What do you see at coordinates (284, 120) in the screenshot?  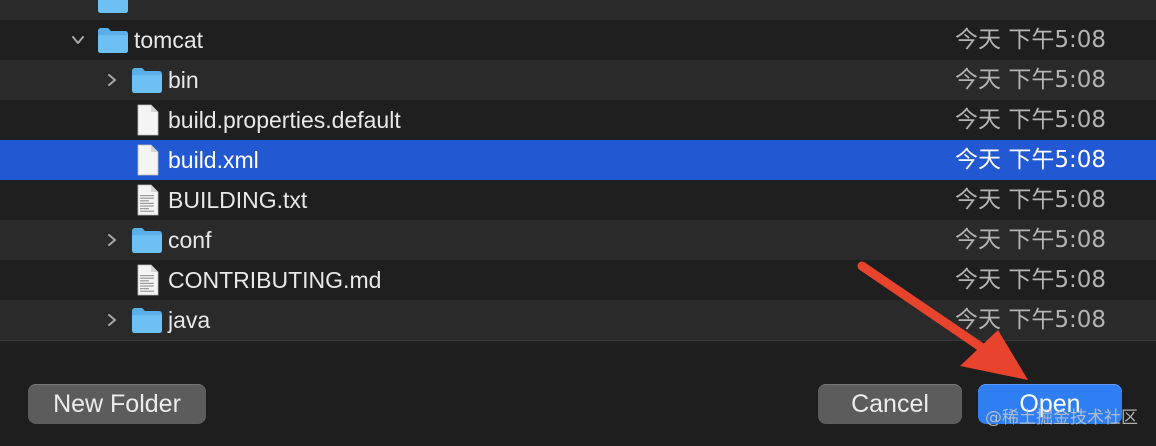 I see `file-name: build.properties.default` at bounding box center [284, 120].